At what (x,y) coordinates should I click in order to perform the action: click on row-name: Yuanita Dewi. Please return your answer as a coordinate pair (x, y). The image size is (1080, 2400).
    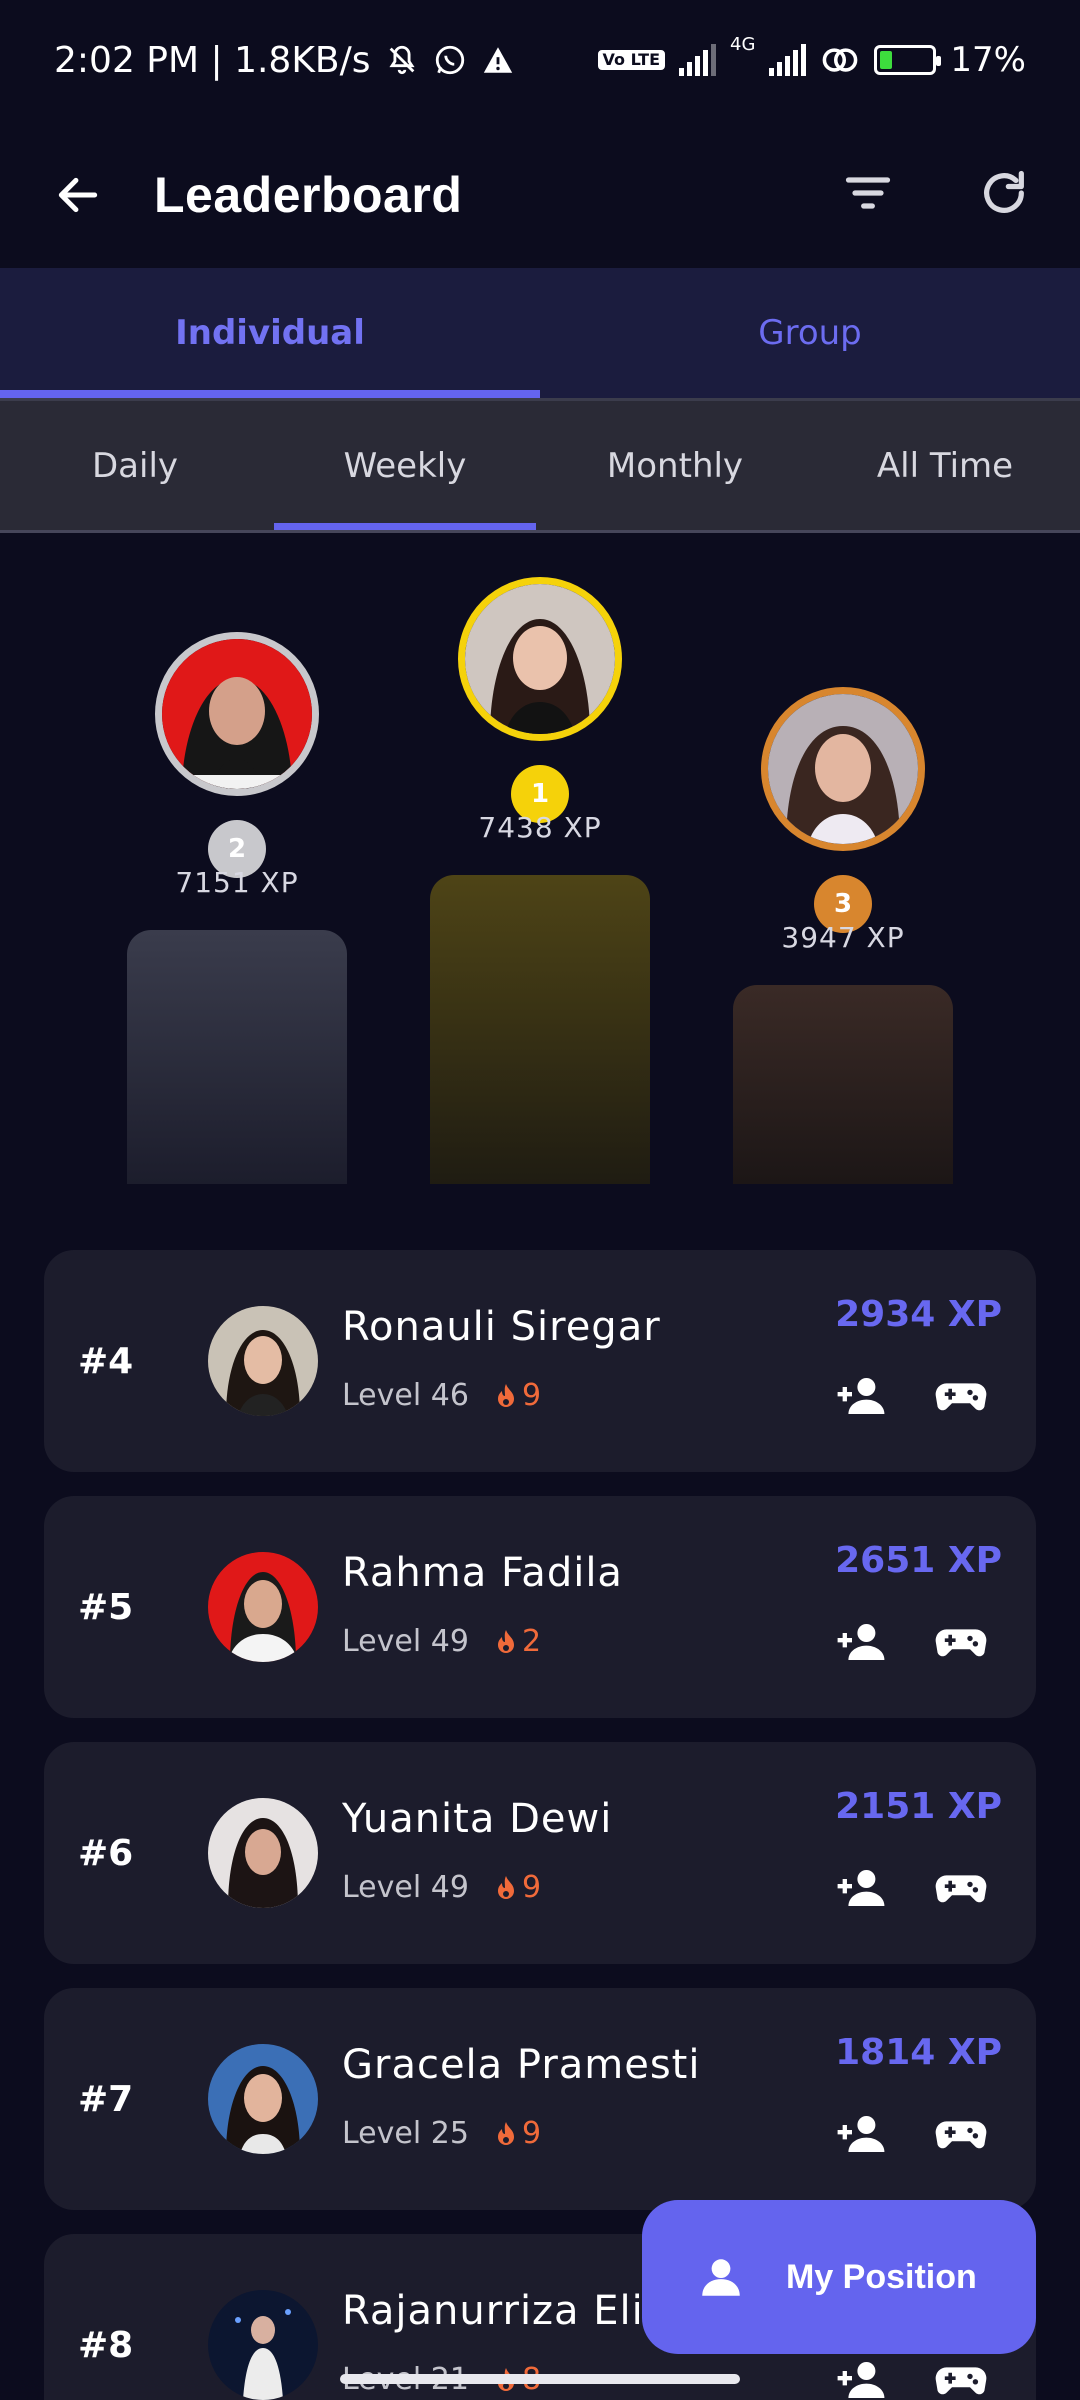
    Looking at the image, I should click on (477, 1819).